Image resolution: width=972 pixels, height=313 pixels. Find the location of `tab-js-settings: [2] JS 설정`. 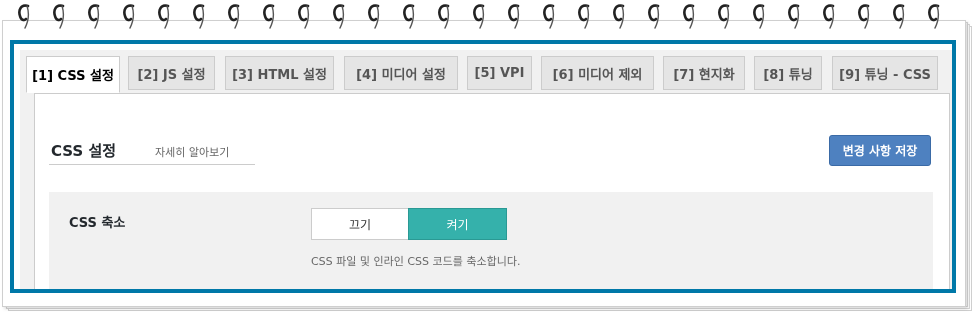

tab-js-settings: [2] JS 설정 is located at coordinates (171, 73).